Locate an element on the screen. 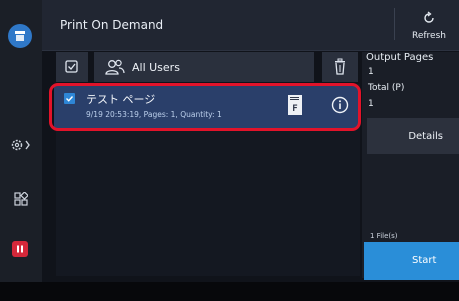 This screenshot has height=301, width=459. bottom-bezel is located at coordinates (229, 291).